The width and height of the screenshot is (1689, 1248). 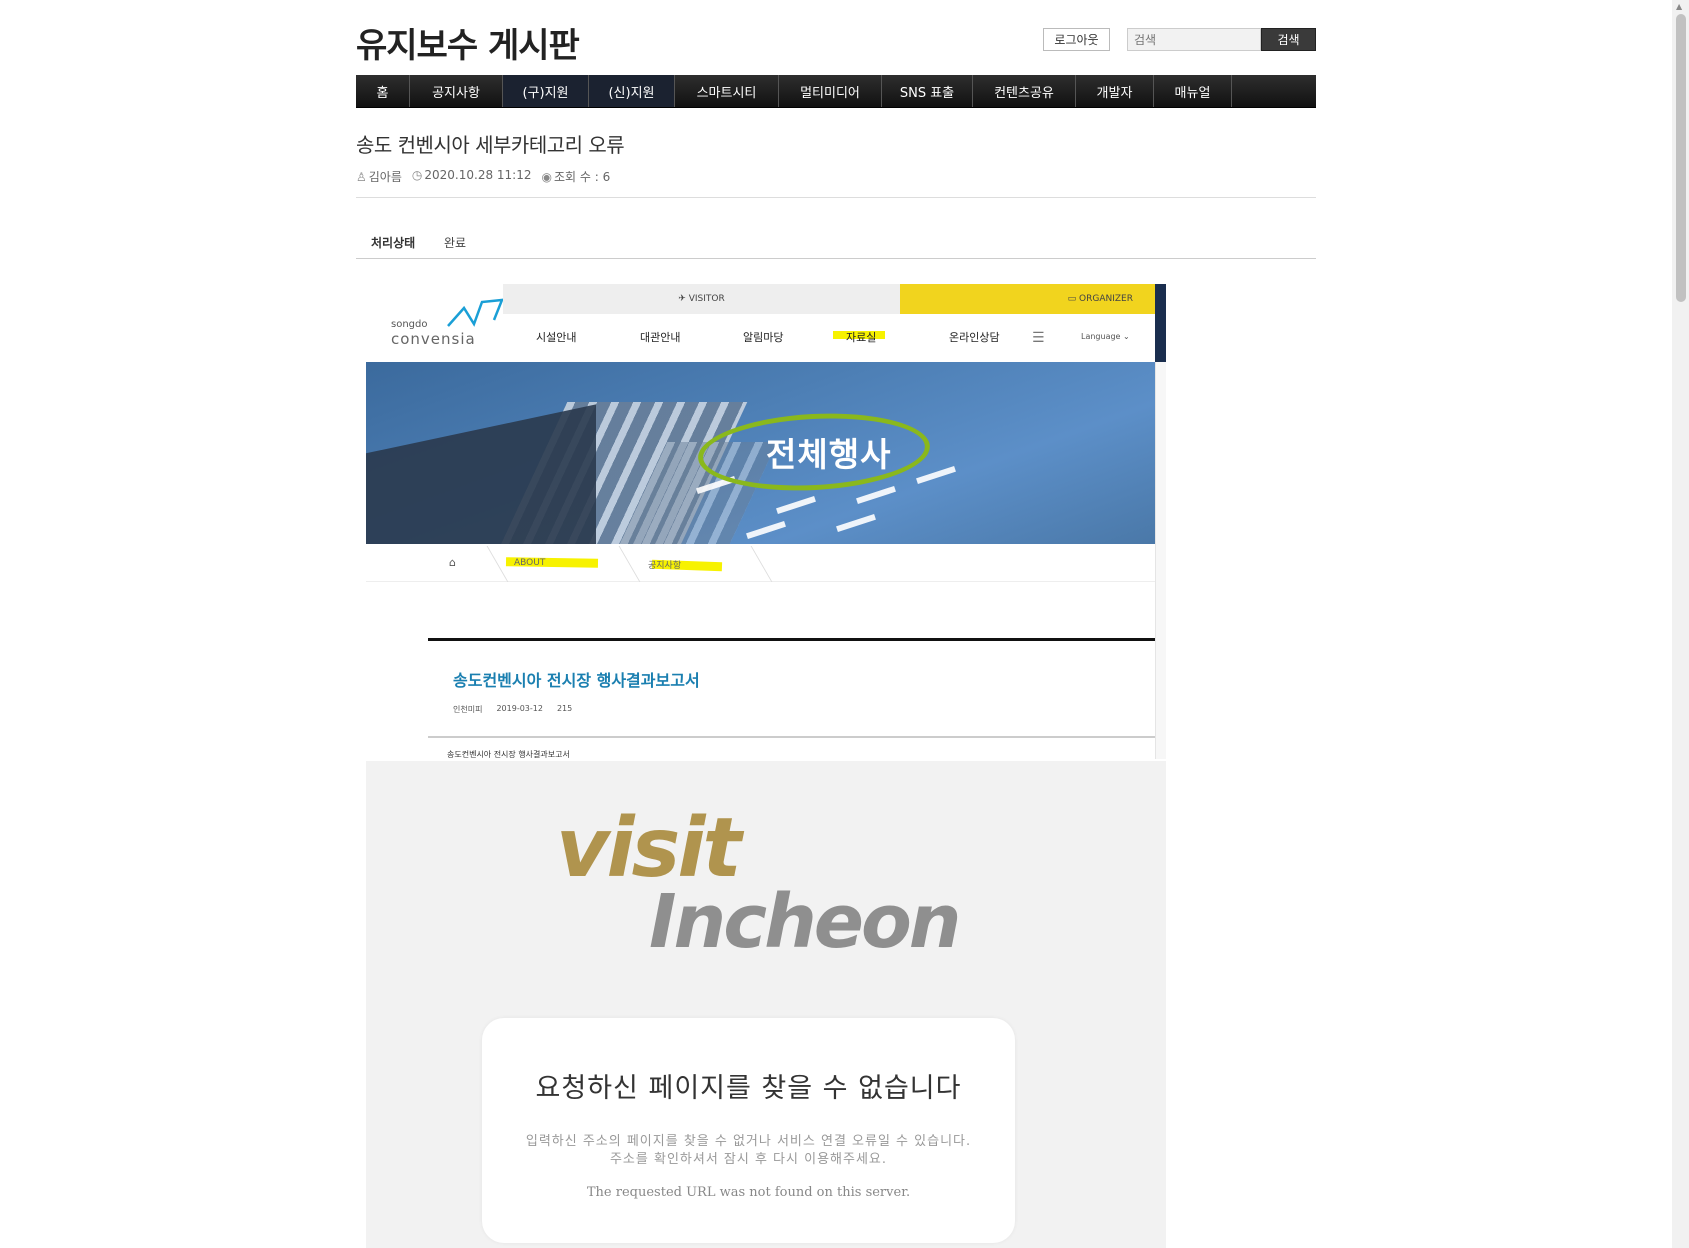 What do you see at coordinates (836, 197) in the screenshot?
I see `divider` at bounding box center [836, 197].